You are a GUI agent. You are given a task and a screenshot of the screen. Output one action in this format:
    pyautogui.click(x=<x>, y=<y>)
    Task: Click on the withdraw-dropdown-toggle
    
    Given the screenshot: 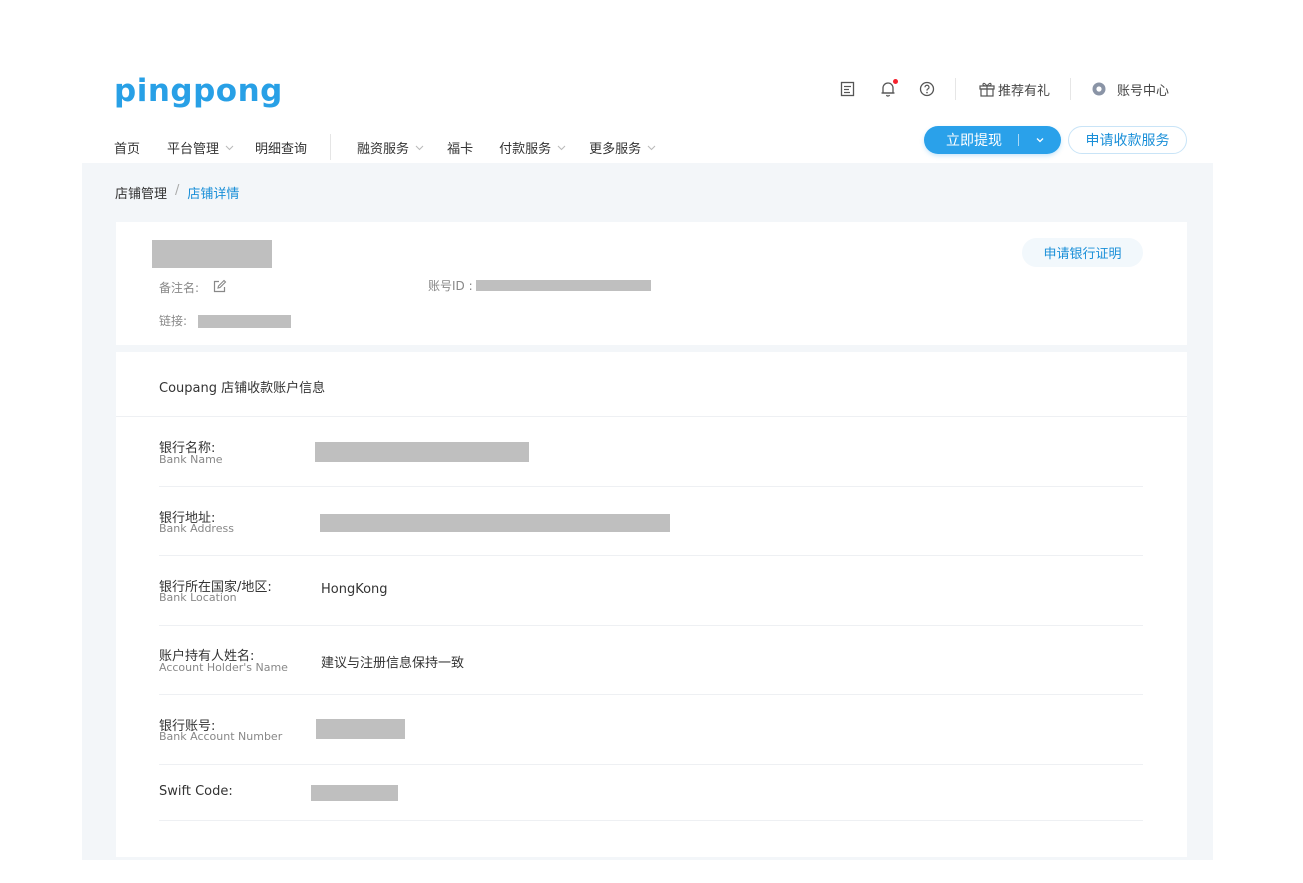 What is the action you would take?
    pyautogui.click(x=1040, y=140)
    